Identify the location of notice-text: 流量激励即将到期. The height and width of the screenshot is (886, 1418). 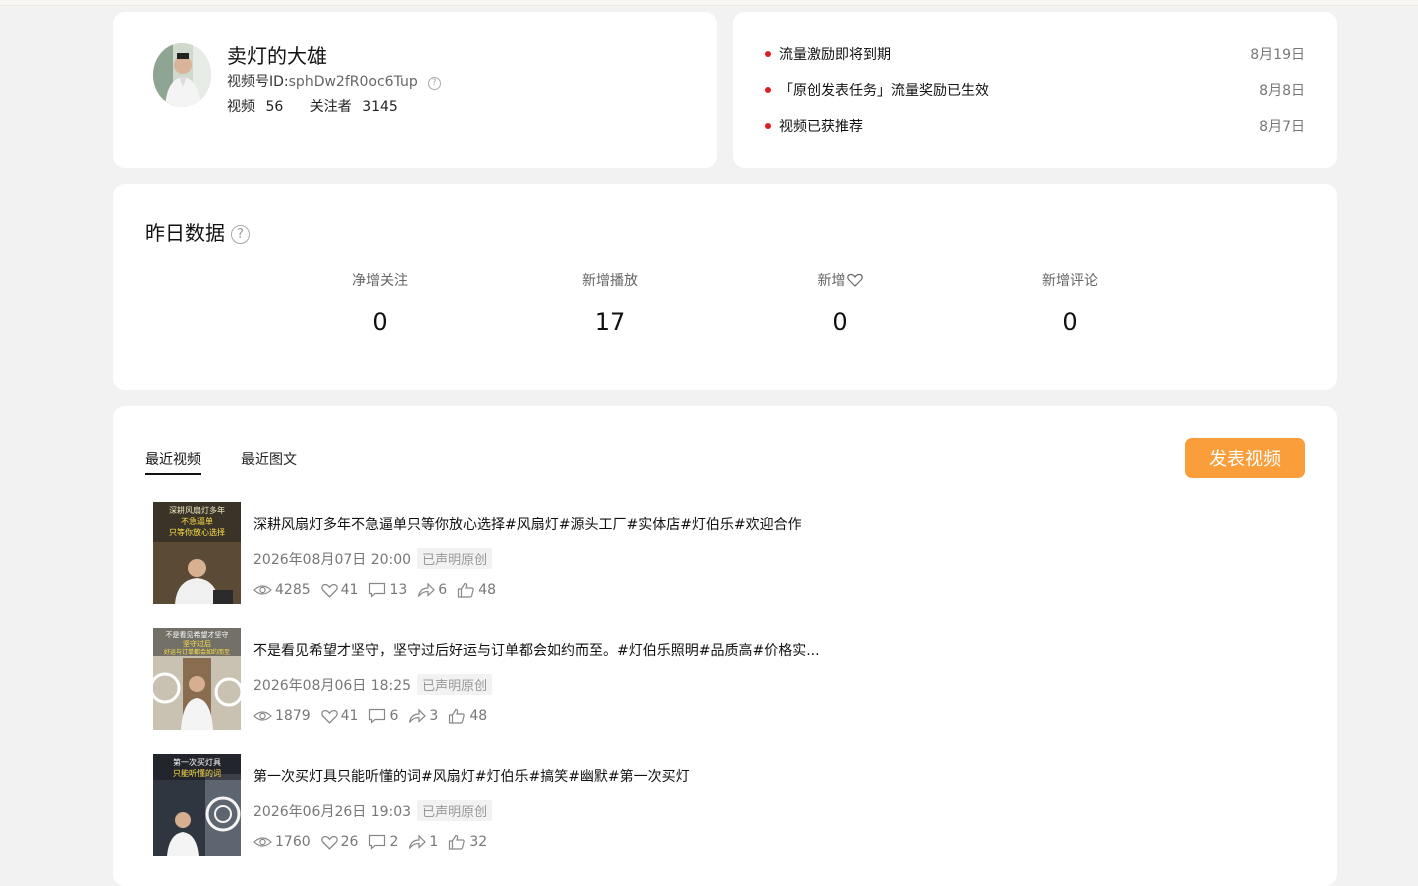
(835, 55).